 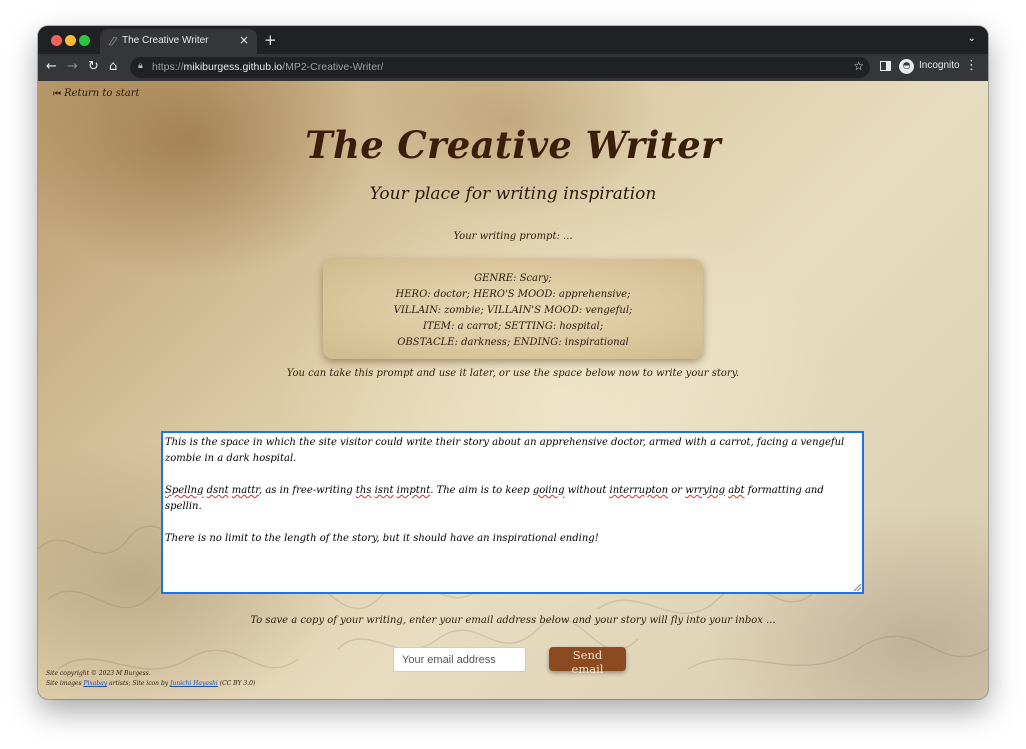 I want to click on prompt-line: ITEM: a carrot; SETTING: hospital;, so click(x=513, y=326).